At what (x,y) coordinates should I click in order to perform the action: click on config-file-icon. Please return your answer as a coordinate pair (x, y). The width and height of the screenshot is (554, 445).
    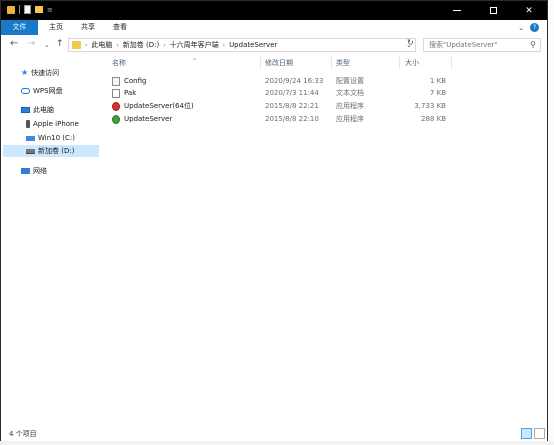
    Looking at the image, I should click on (116, 81).